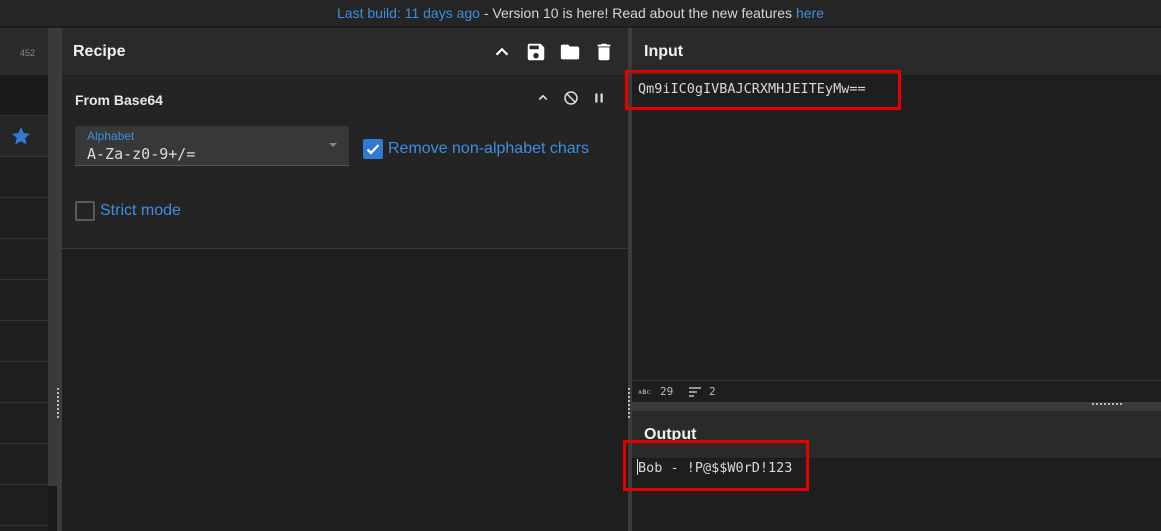 The image size is (1161, 531). What do you see at coordinates (763, 90) in the screenshot?
I see `input-highlight-box` at bounding box center [763, 90].